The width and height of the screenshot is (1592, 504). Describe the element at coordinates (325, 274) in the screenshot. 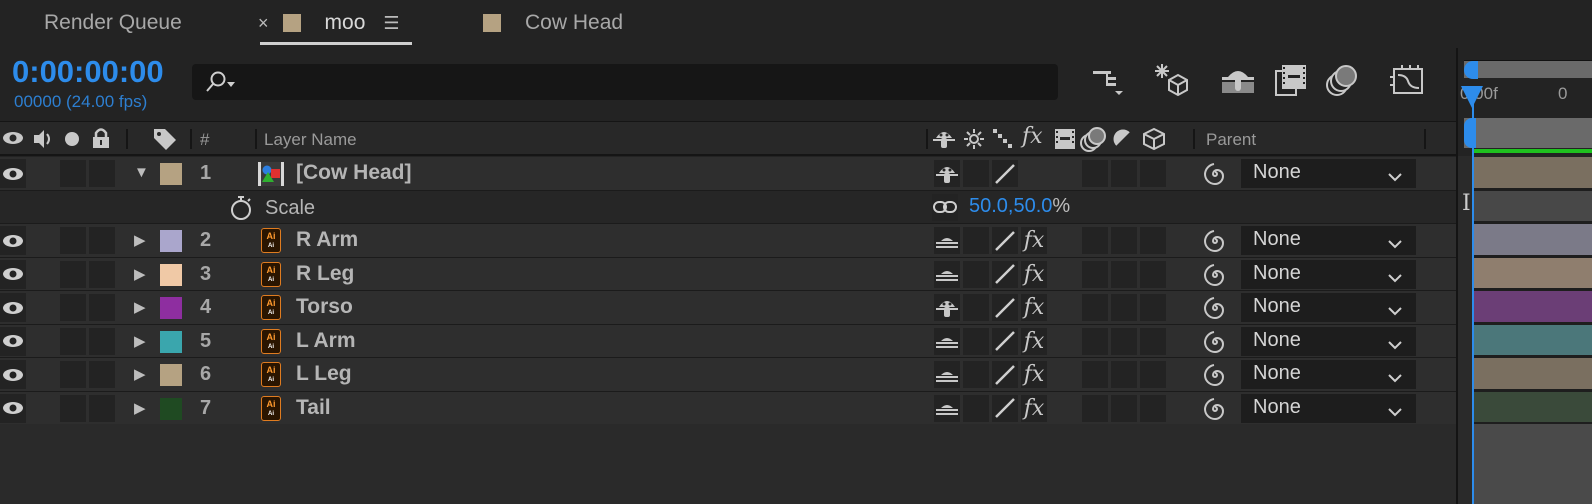

I see `layer-name: R Leg` at that location.